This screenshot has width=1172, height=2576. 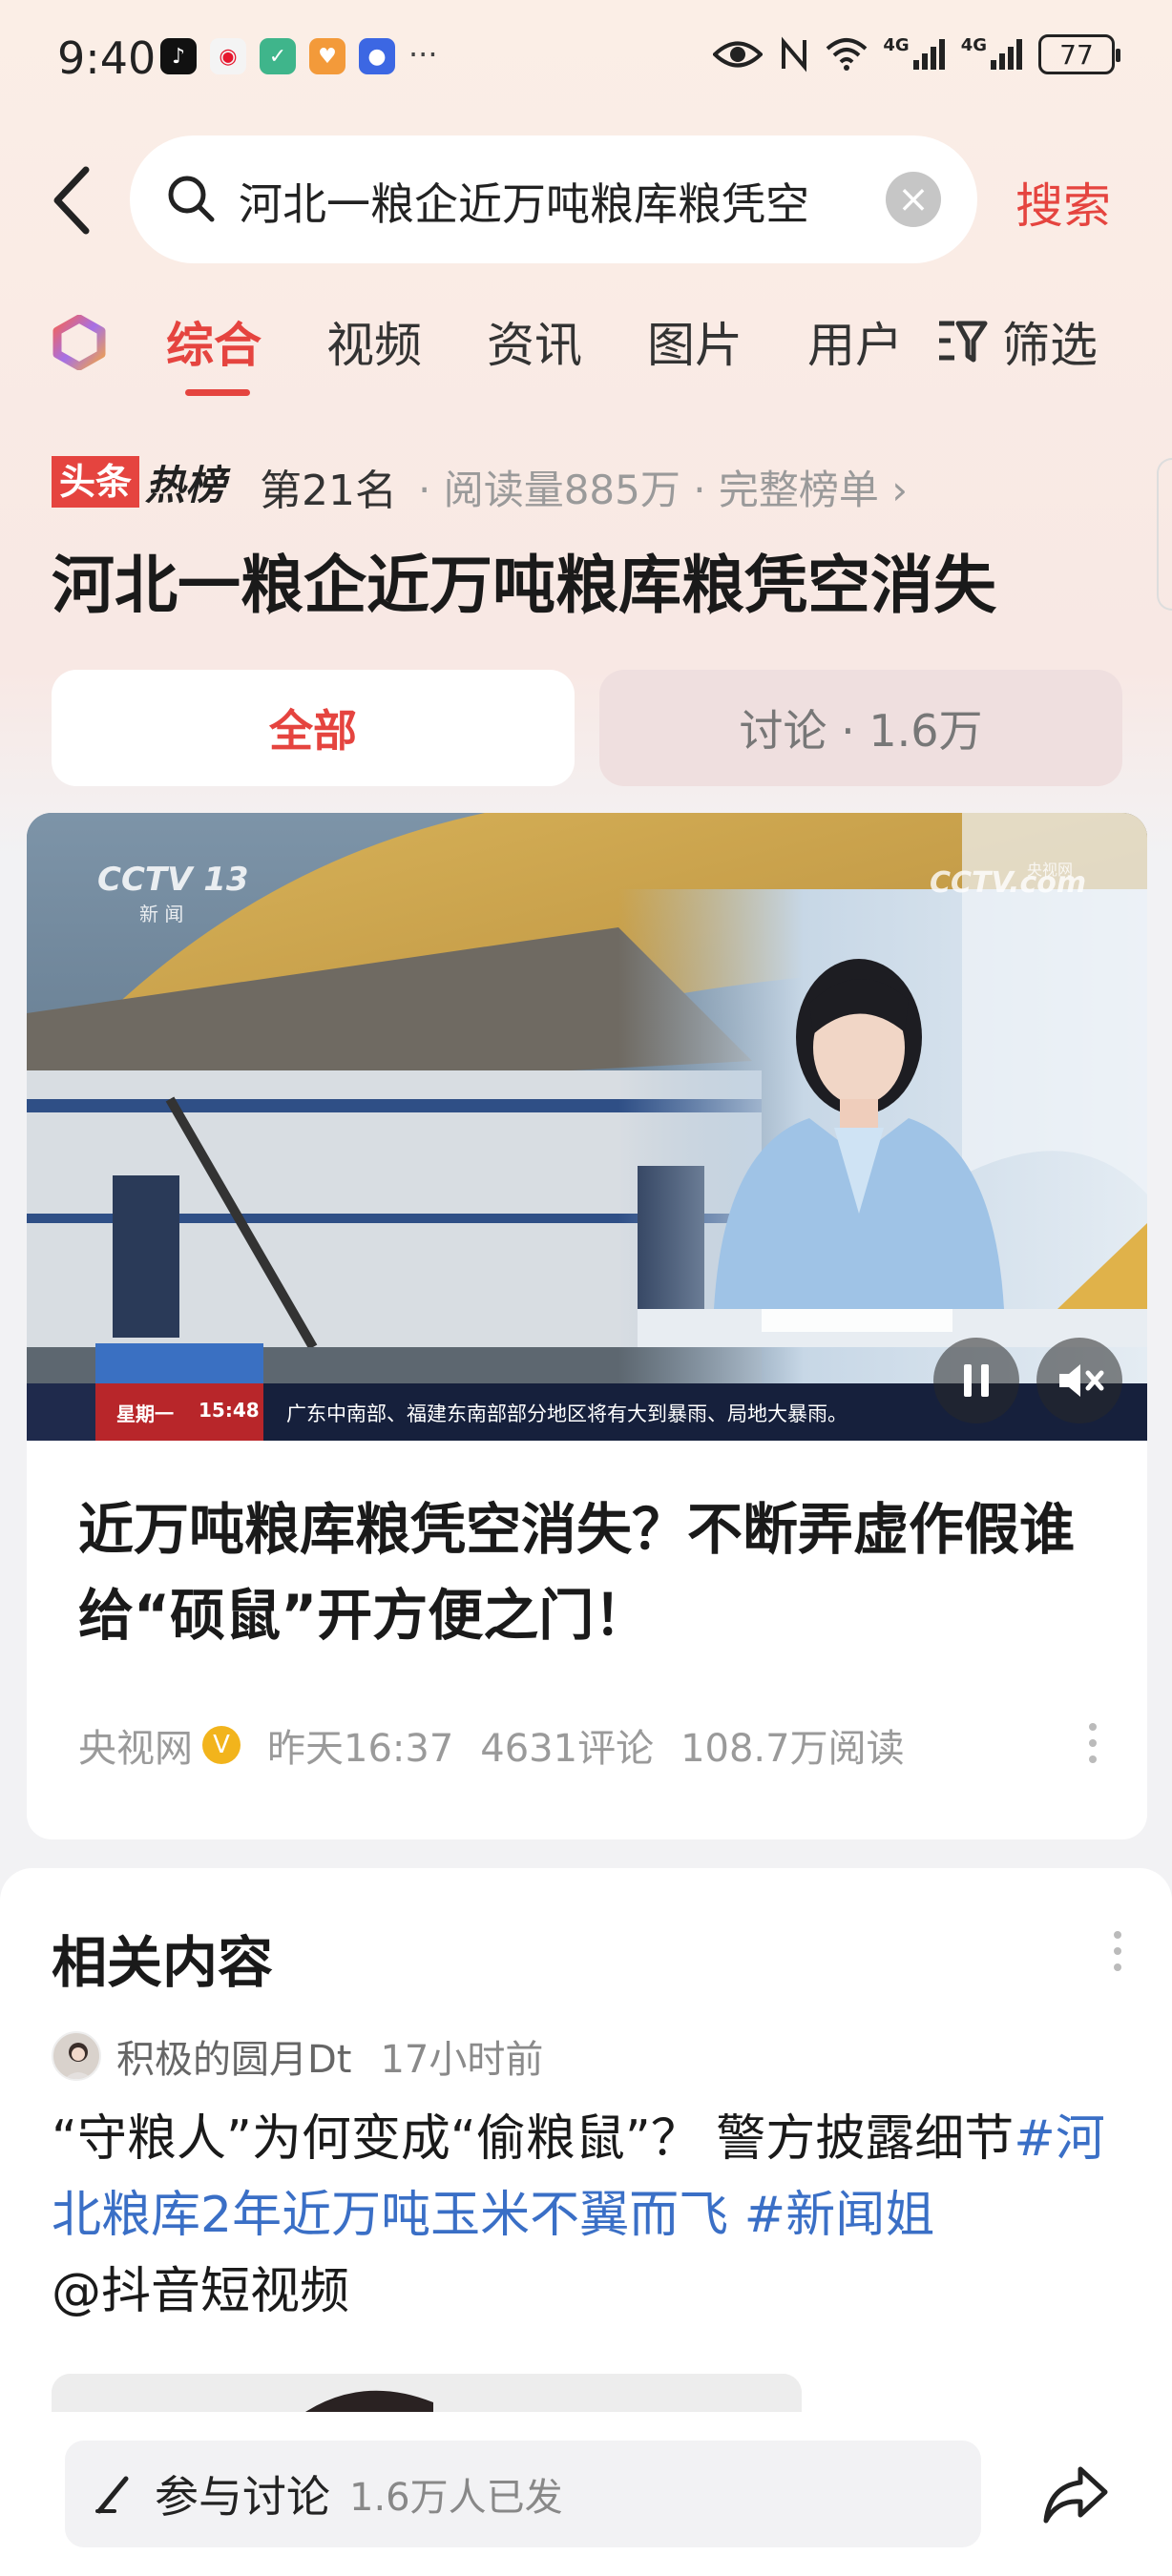 I want to click on discuss-input: 参与讨论 1.6万人已发, so click(x=523, y=2494).